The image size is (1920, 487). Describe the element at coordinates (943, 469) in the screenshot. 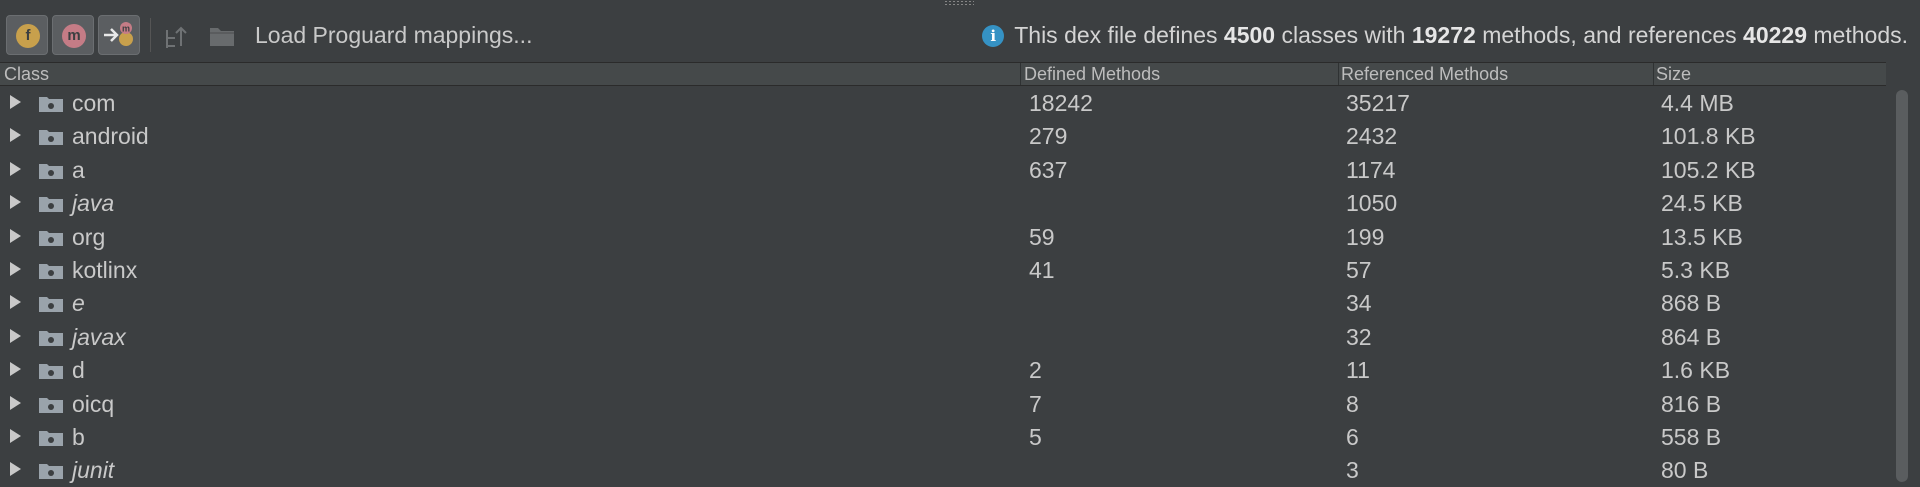

I see `table-row: junit 3 80 B` at that location.